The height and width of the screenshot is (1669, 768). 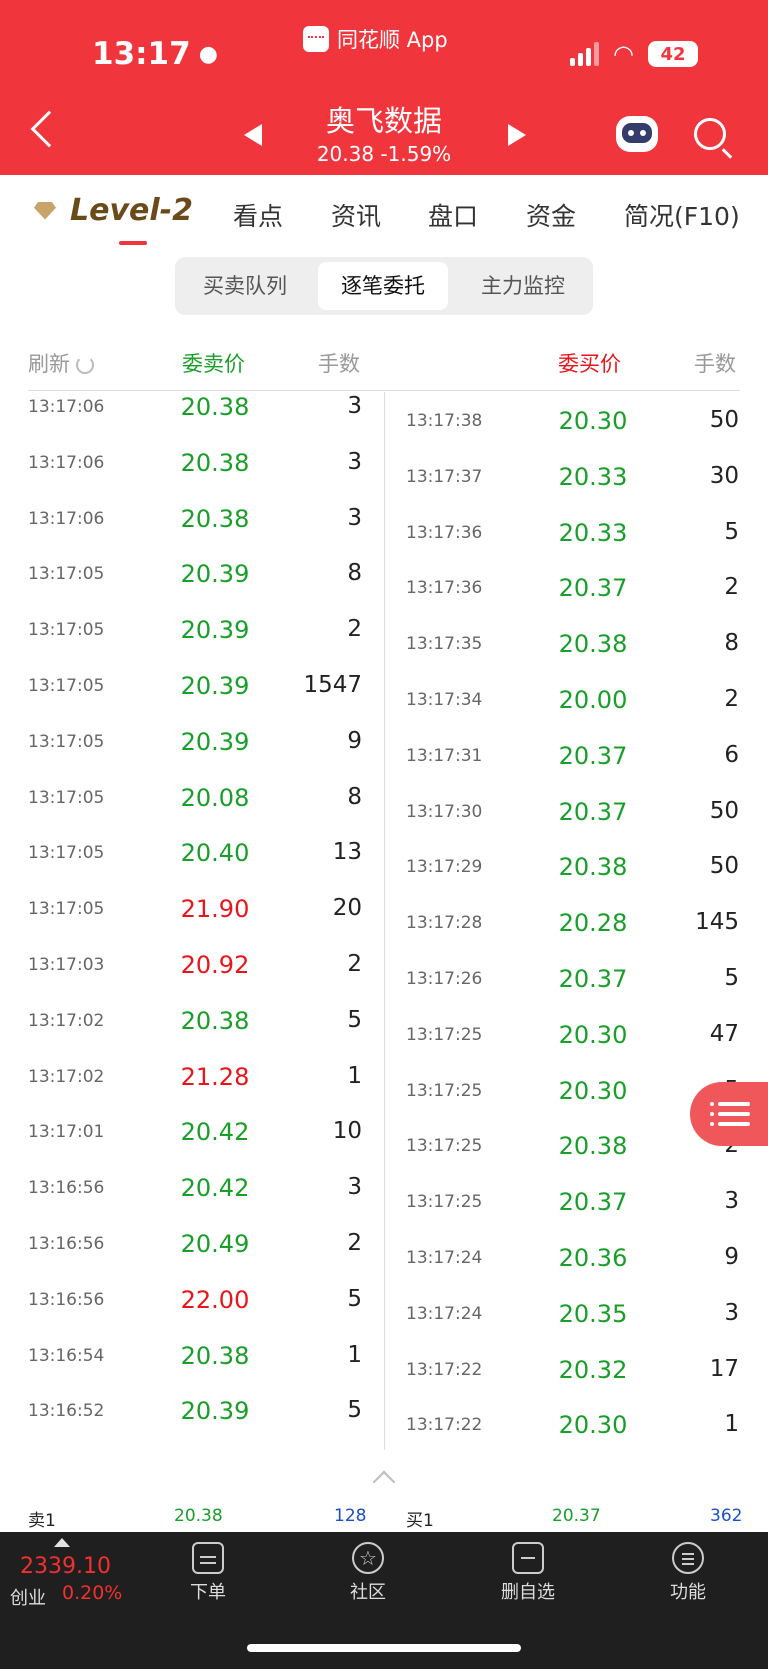 What do you see at coordinates (384, 1648) in the screenshot?
I see `home-indicator` at bounding box center [384, 1648].